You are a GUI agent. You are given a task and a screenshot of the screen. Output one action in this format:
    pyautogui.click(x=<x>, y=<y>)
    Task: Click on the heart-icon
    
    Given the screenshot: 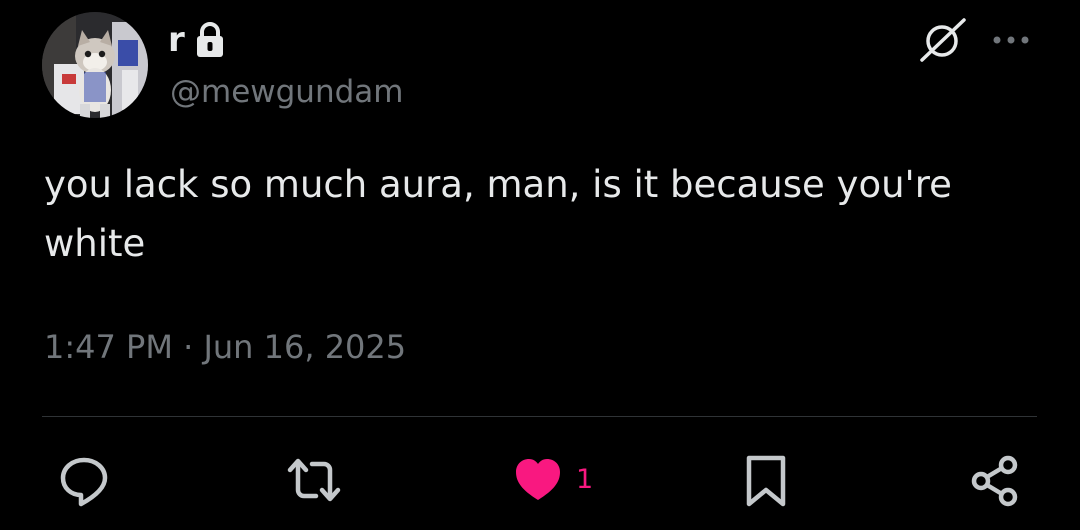 What is the action you would take?
    pyautogui.click(x=538, y=480)
    